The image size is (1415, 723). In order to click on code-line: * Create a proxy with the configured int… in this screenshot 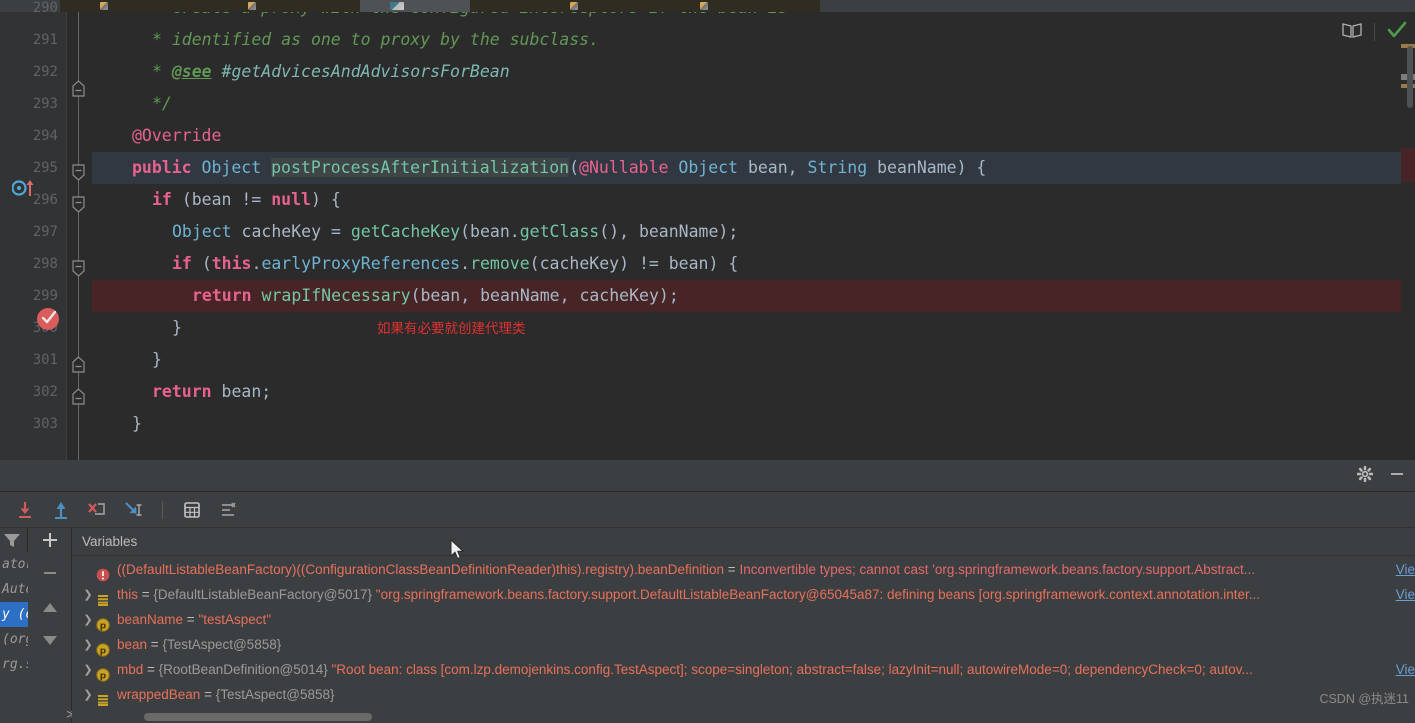, I will do `click(753, 18)`.